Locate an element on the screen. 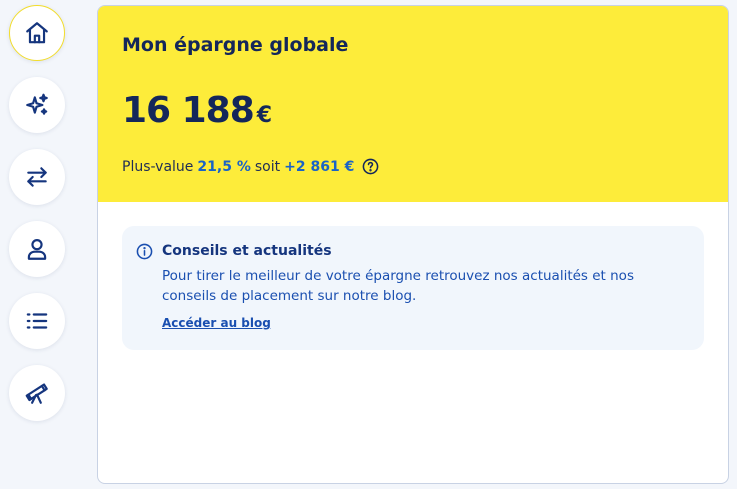 Image resolution: width=737 pixels, height=489 pixels. gain-percent: 21,5 % is located at coordinates (224, 166).